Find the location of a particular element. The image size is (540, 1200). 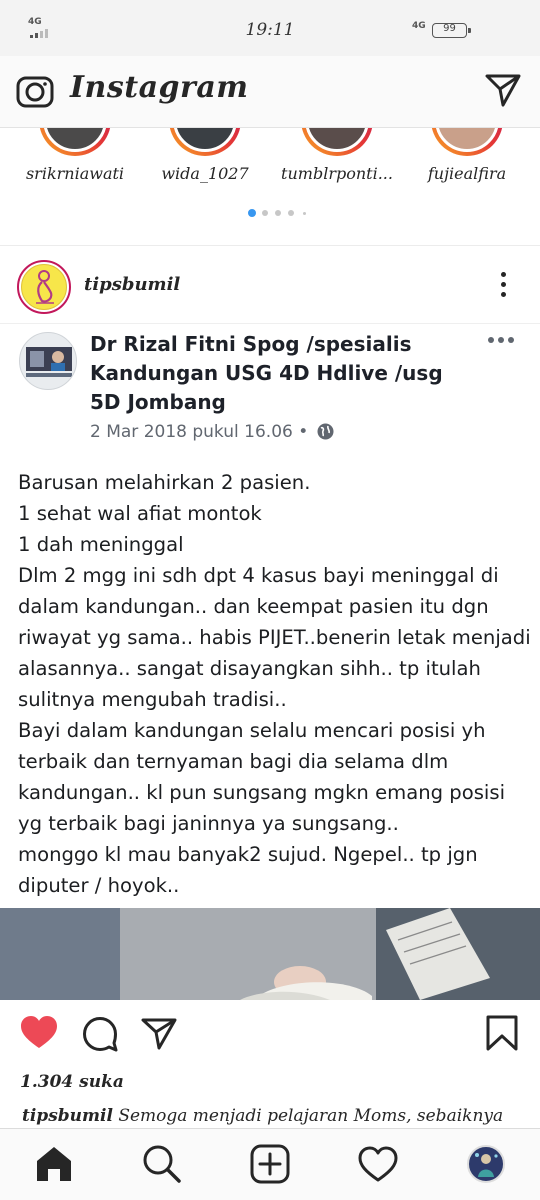

story-username: fujiealfira is located at coordinates (467, 173).